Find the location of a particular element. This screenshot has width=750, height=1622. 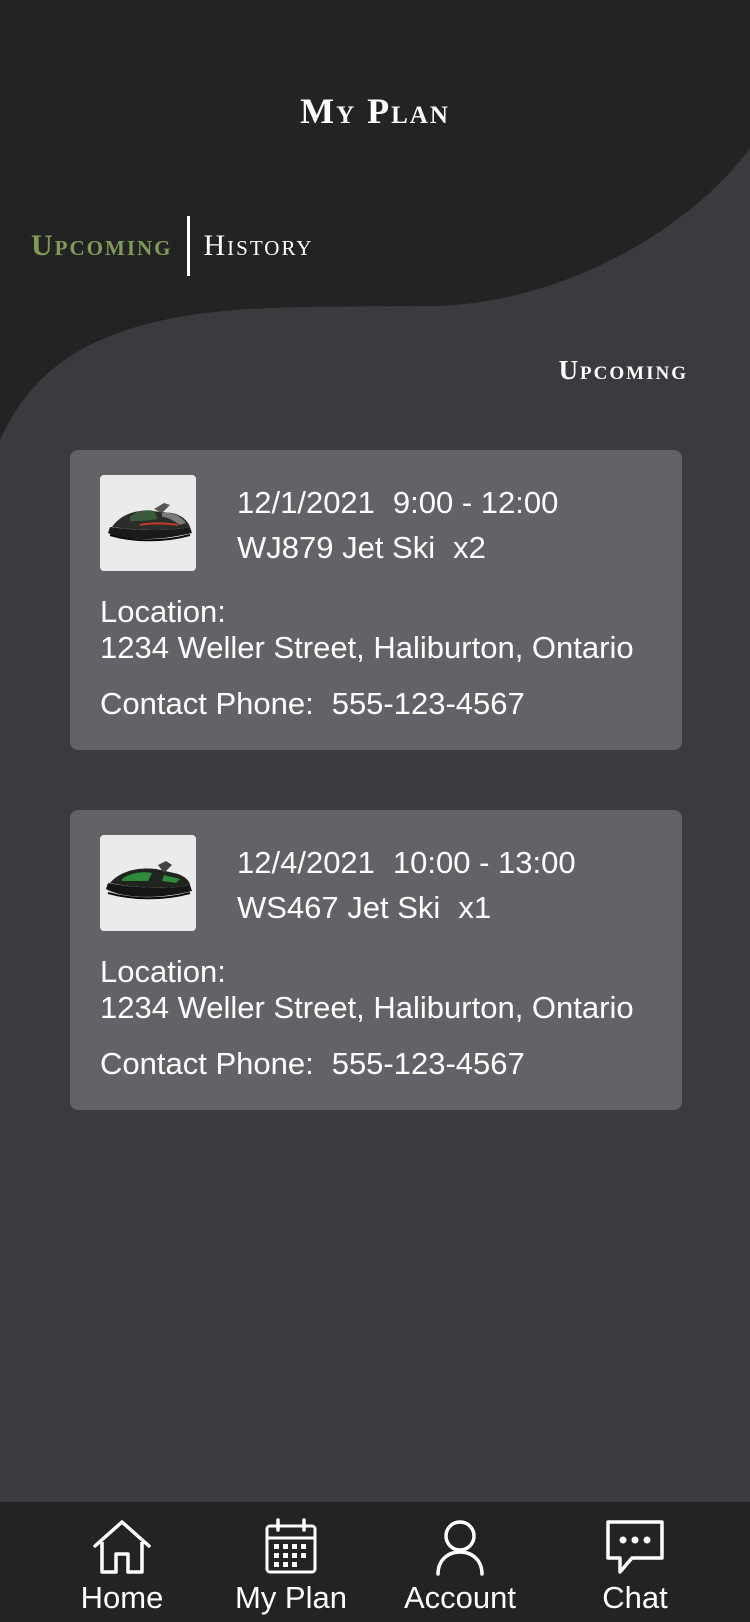

booking-datetime: 12/4/2021 10:00 - 13:00 is located at coordinates (406, 862).